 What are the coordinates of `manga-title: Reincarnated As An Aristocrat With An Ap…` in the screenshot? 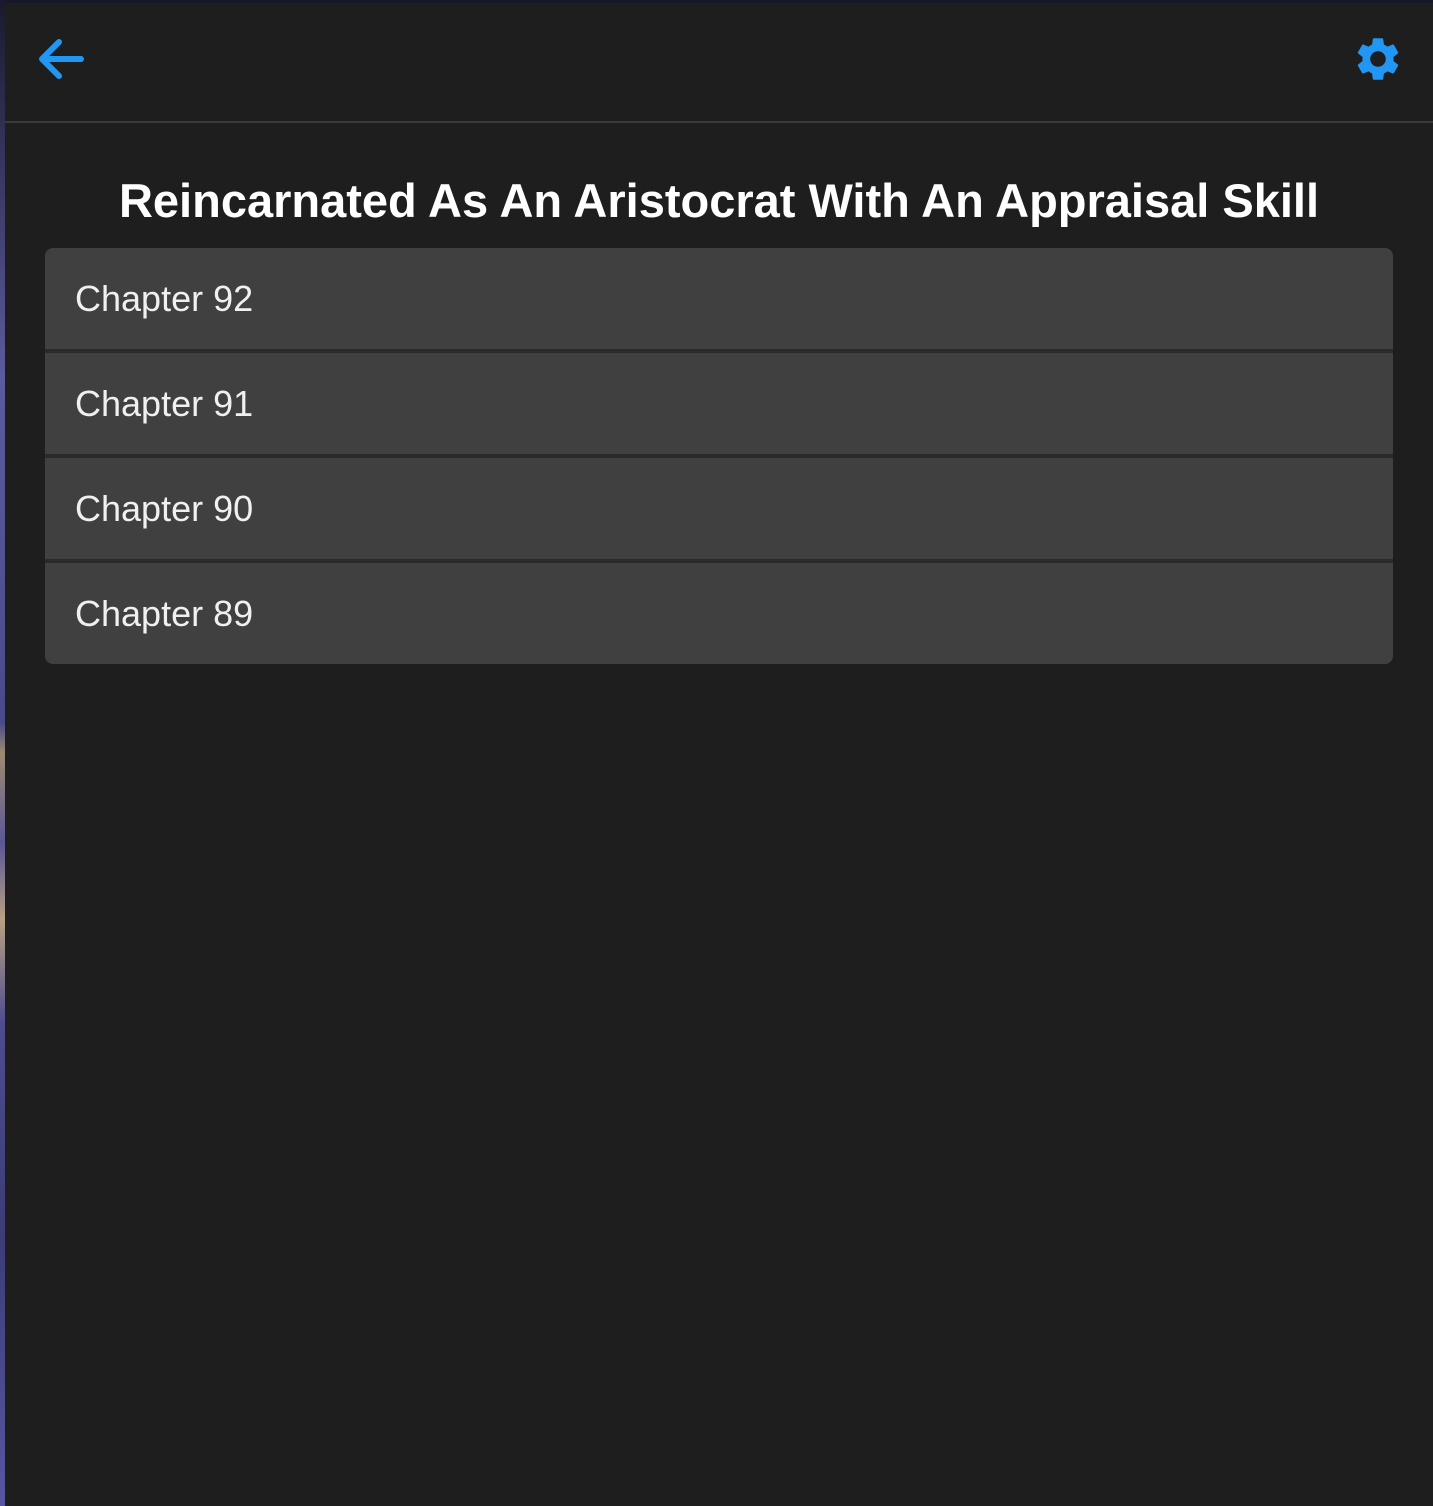 It's located at (719, 200).